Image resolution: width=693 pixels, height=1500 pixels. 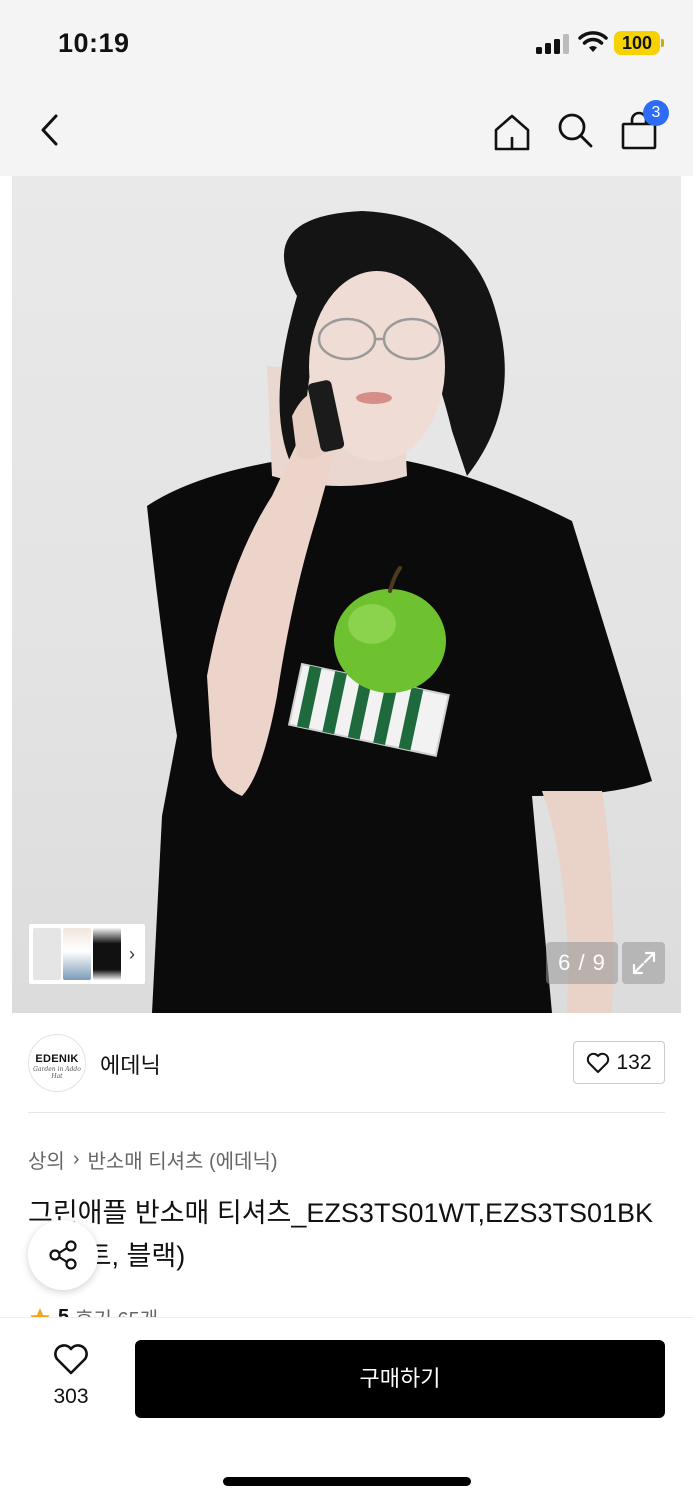 I want to click on signal-icon, so click(x=553, y=44).